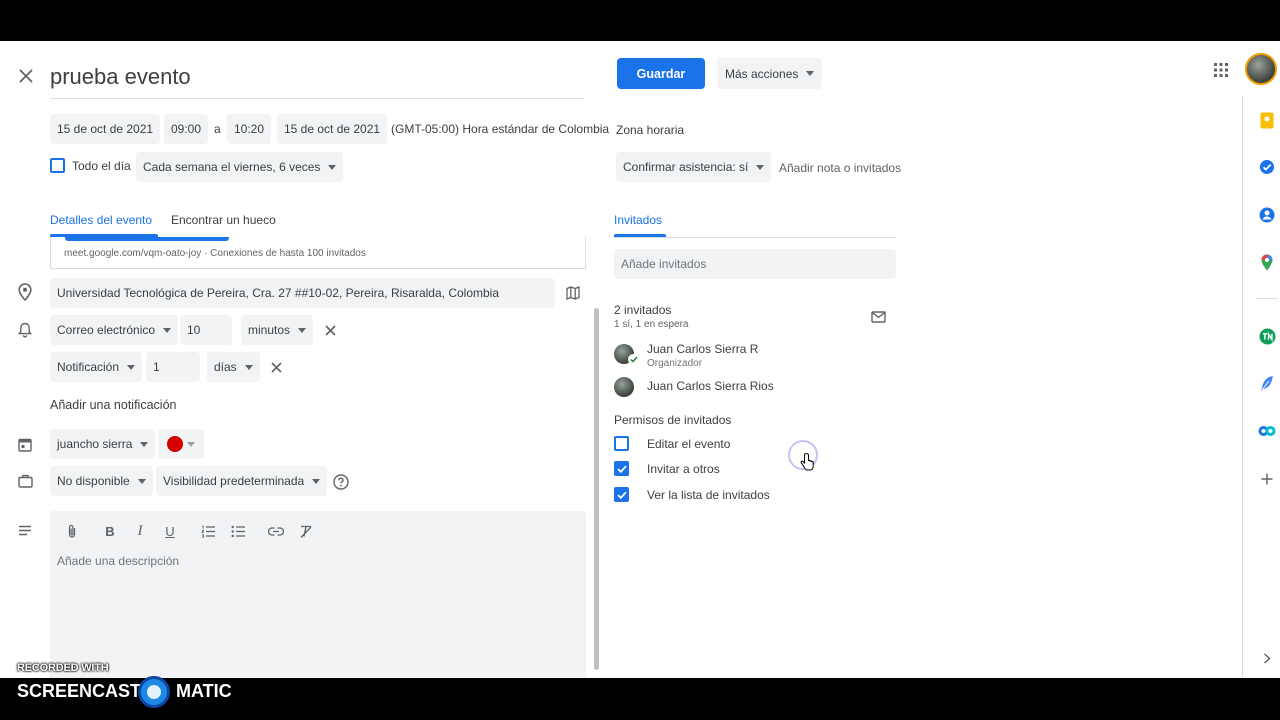  Describe the element at coordinates (675, 363) in the screenshot. I see `guest-1-role: Organizador` at that location.